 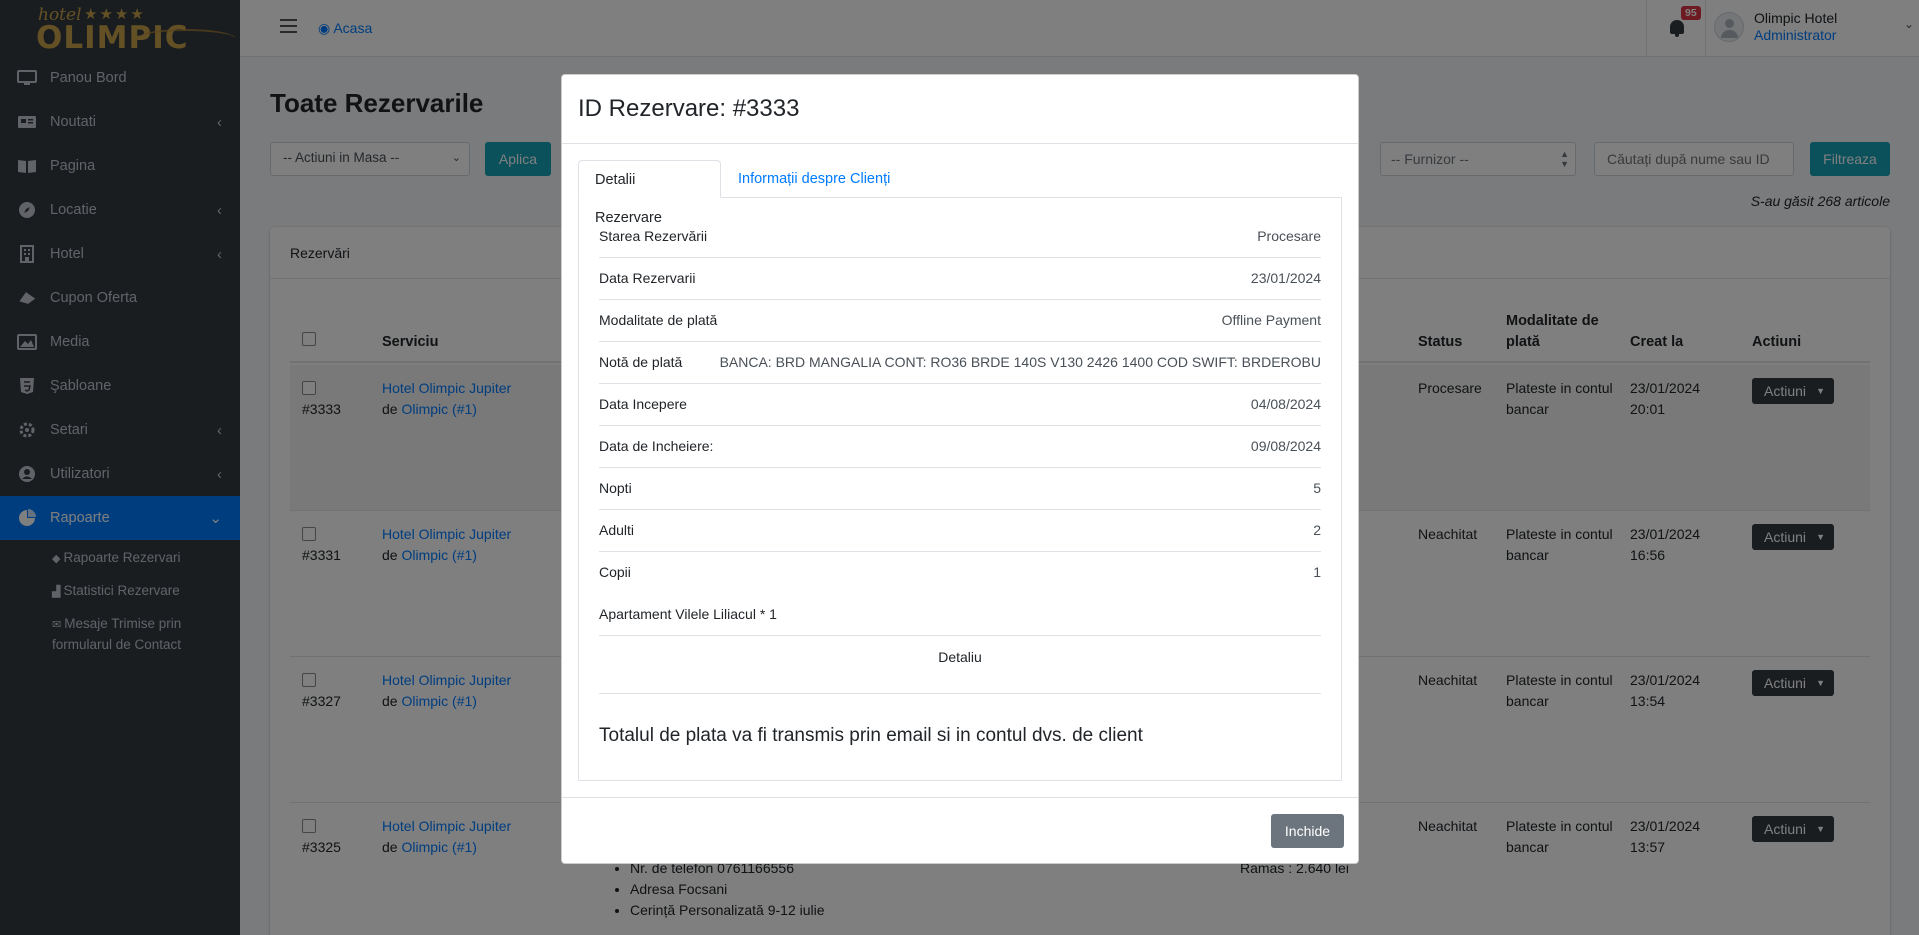 What do you see at coordinates (1285, 404) in the screenshot?
I see `detail-value: 04/08/2024` at bounding box center [1285, 404].